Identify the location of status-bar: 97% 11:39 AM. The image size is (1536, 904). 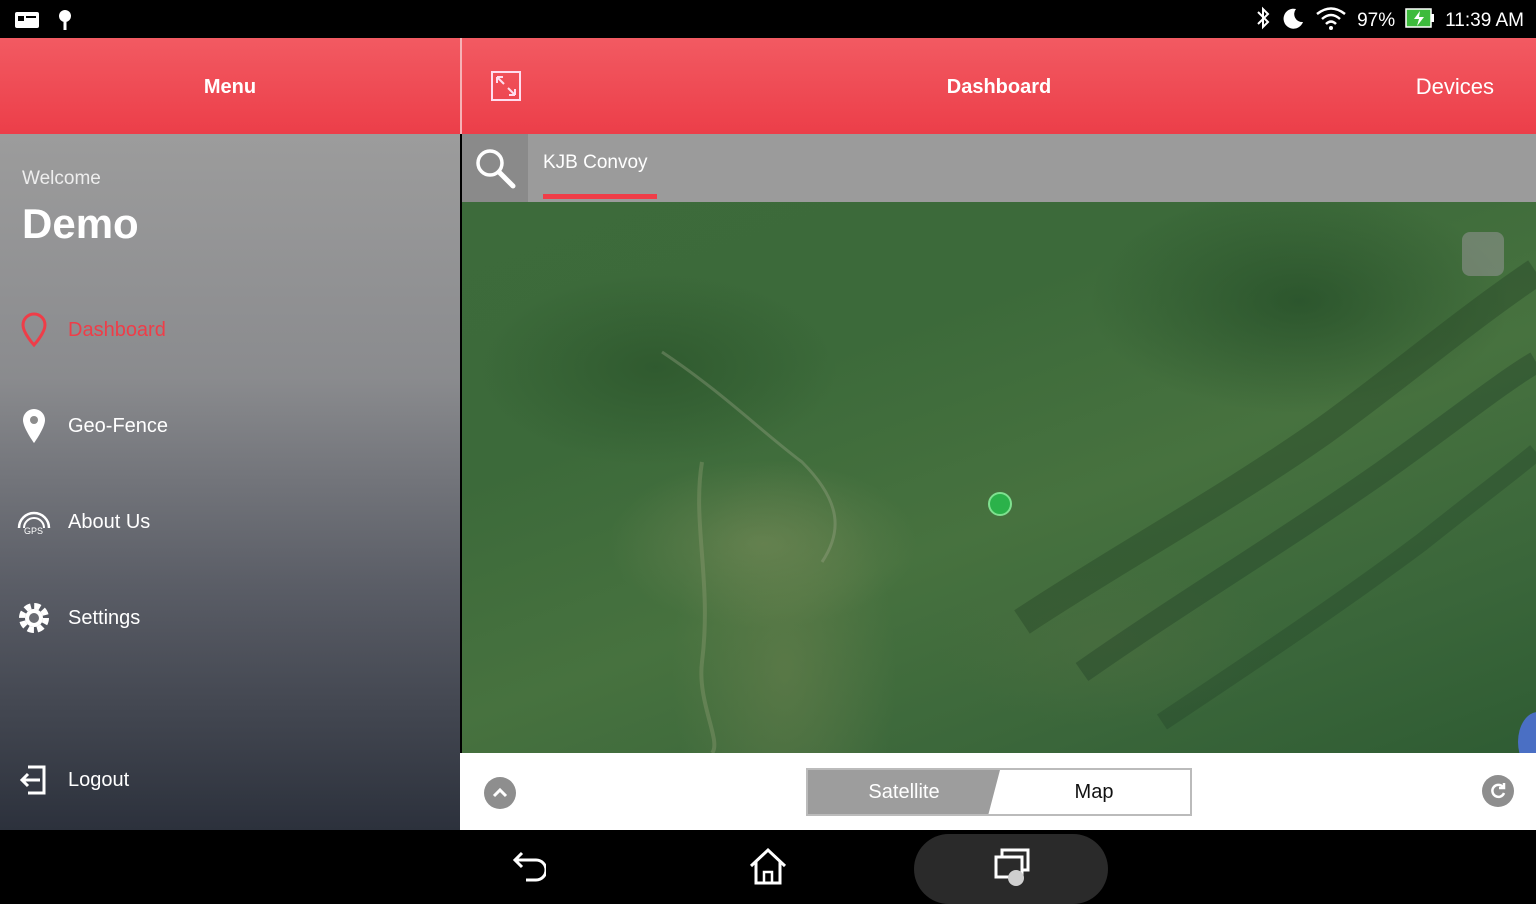
(768, 19).